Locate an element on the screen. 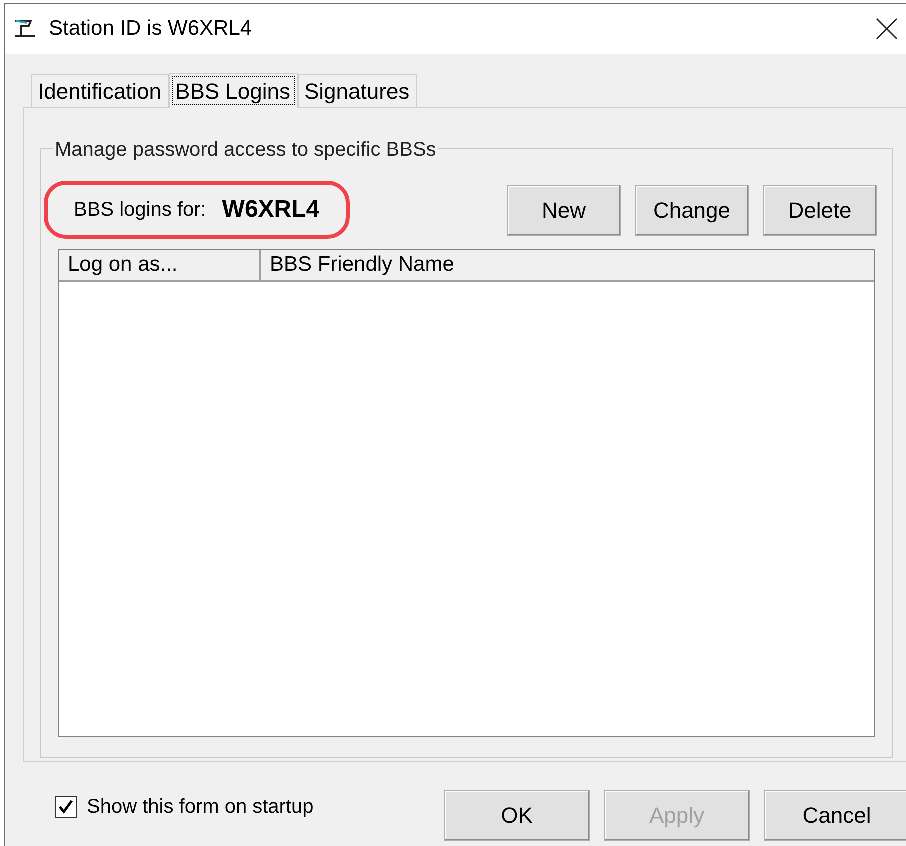  dialog-button: OK is located at coordinates (517, 815).